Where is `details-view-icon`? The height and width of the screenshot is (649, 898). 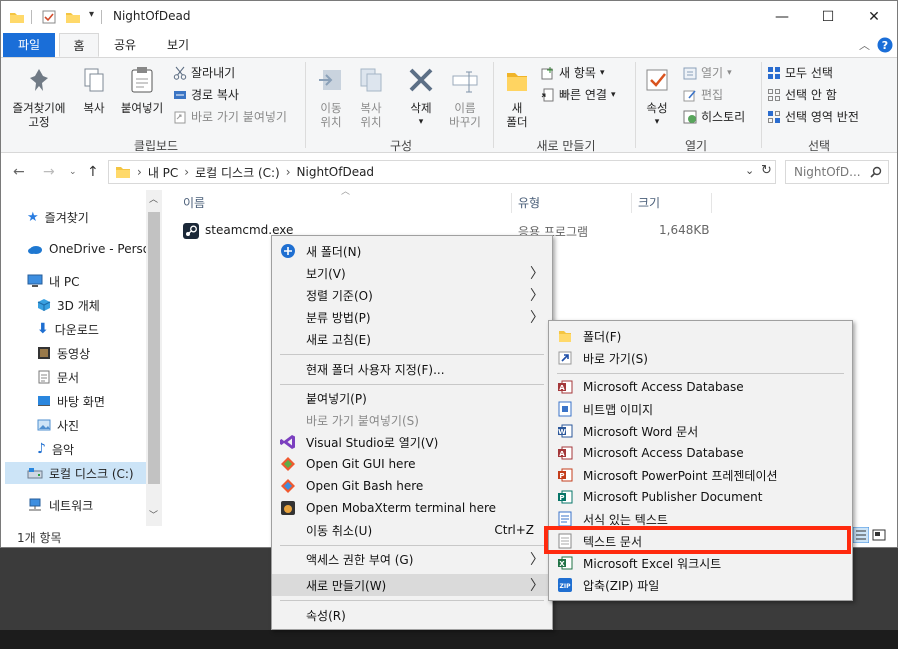
details-view-icon is located at coordinates (861, 535).